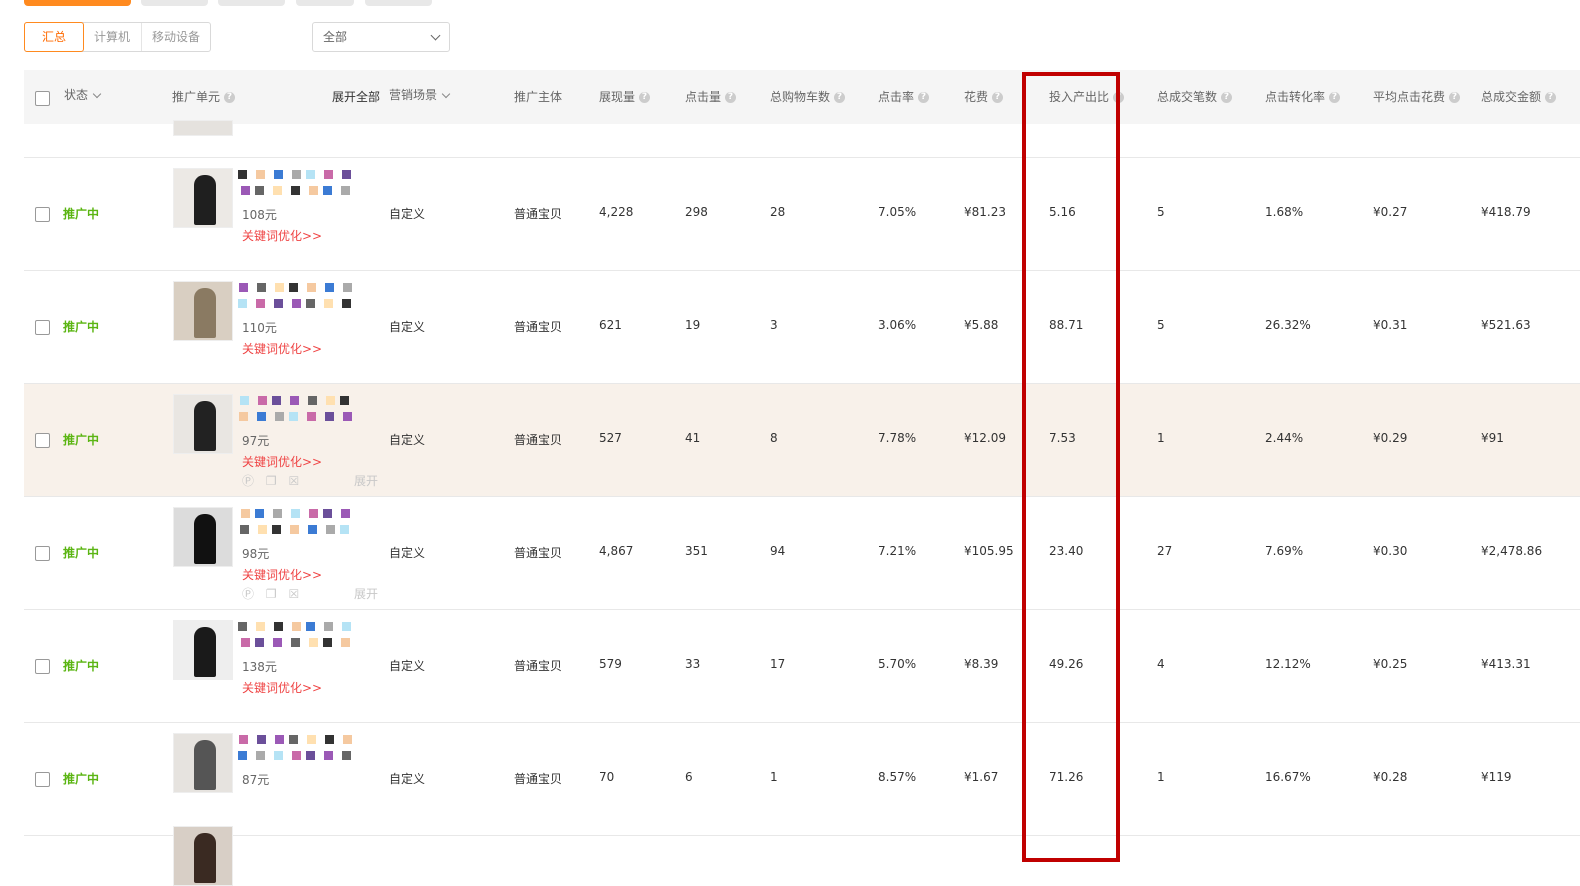  What do you see at coordinates (693, 325) in the screenshot?
I see `cell-clicks: 19` at bounding box center [693, 325].